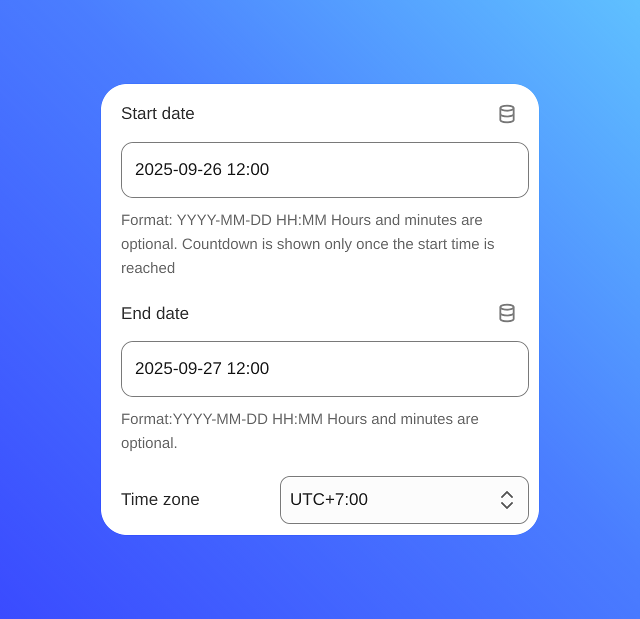 The image size is (640, 619). I want to click on time-zone-select: UTC+7:00, so click(404, 500).